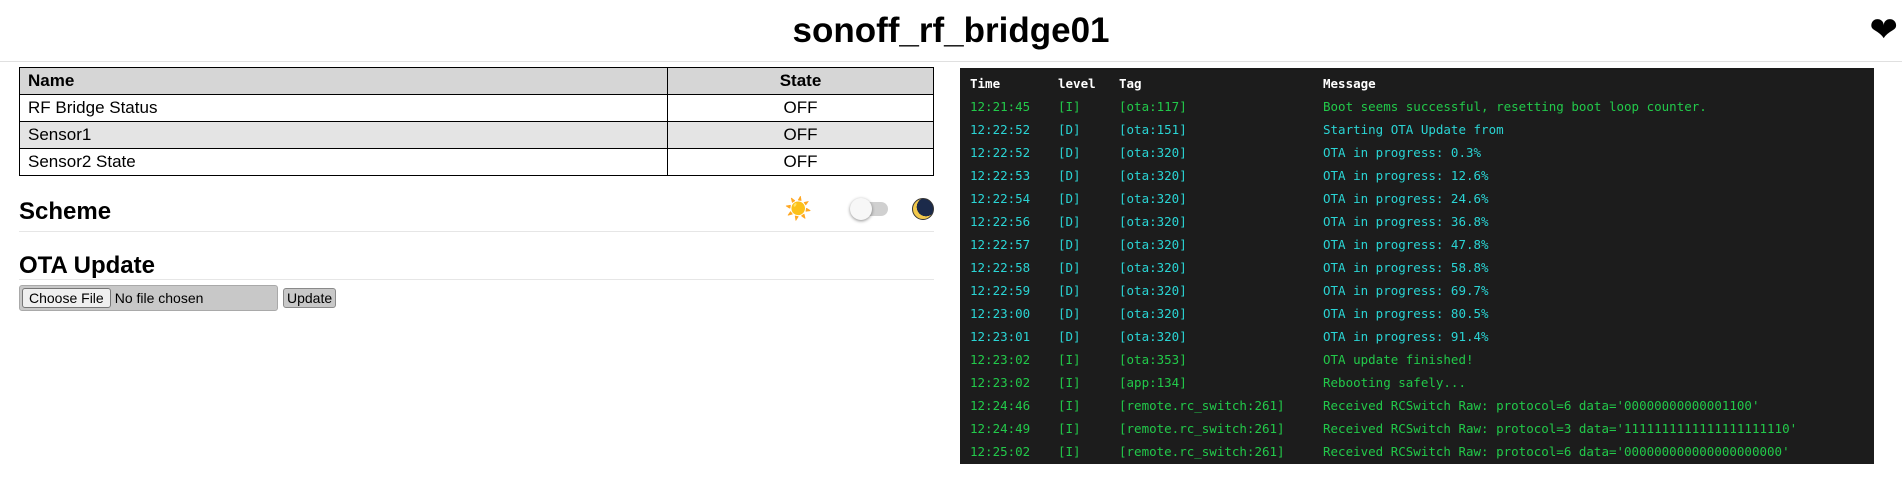 The width and height of the screenshot is (1902, 479). What do you see at coordinates (1000, 198) in the screenshot?
I see `log-time: 12:22:54` at bounding box center [1000, 198].